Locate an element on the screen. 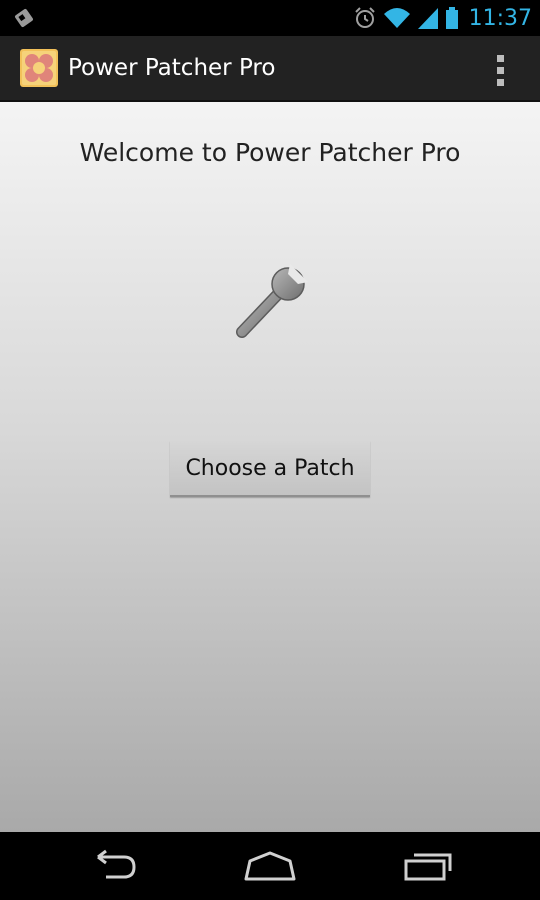 The height and width of the screenshot is (900, 540). back-button is located at coordinates (112, 866).